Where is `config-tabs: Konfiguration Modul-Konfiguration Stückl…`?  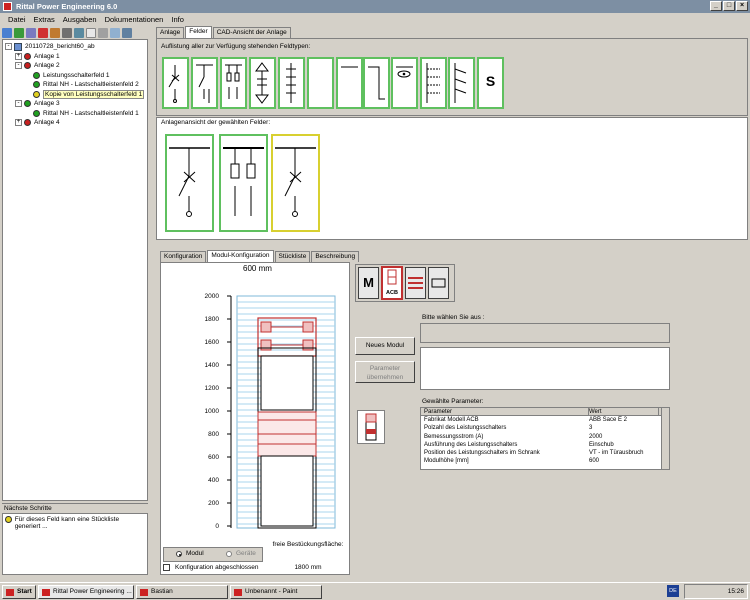 config-tabs: Konfiguration Modul-Konfiguration Stückl… is located at coordinates (260, 256).